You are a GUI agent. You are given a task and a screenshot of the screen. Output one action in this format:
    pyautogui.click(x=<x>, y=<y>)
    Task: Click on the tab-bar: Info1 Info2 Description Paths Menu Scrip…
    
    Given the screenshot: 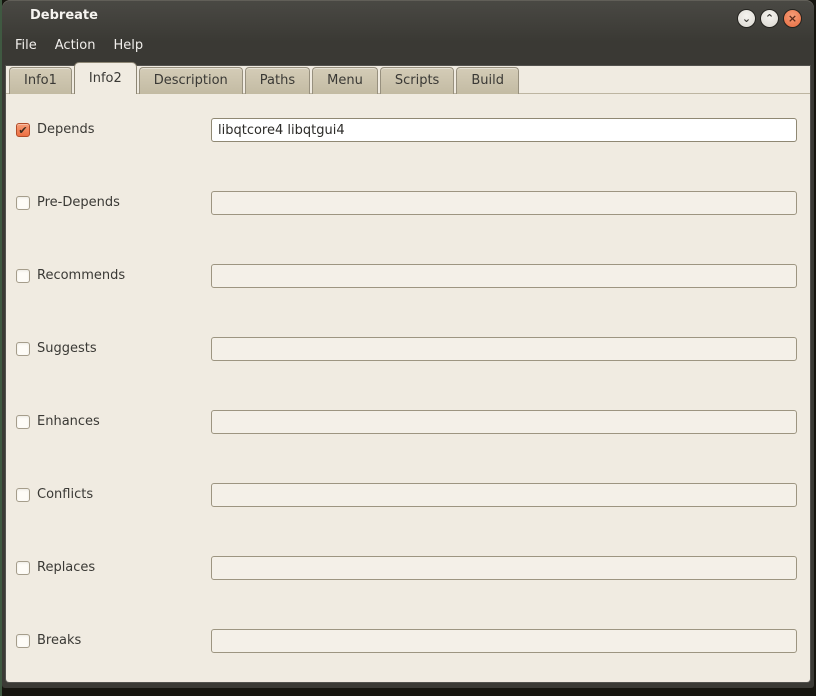 What is the action you would take?
    pyautogui.click(x=265, y=78)
    